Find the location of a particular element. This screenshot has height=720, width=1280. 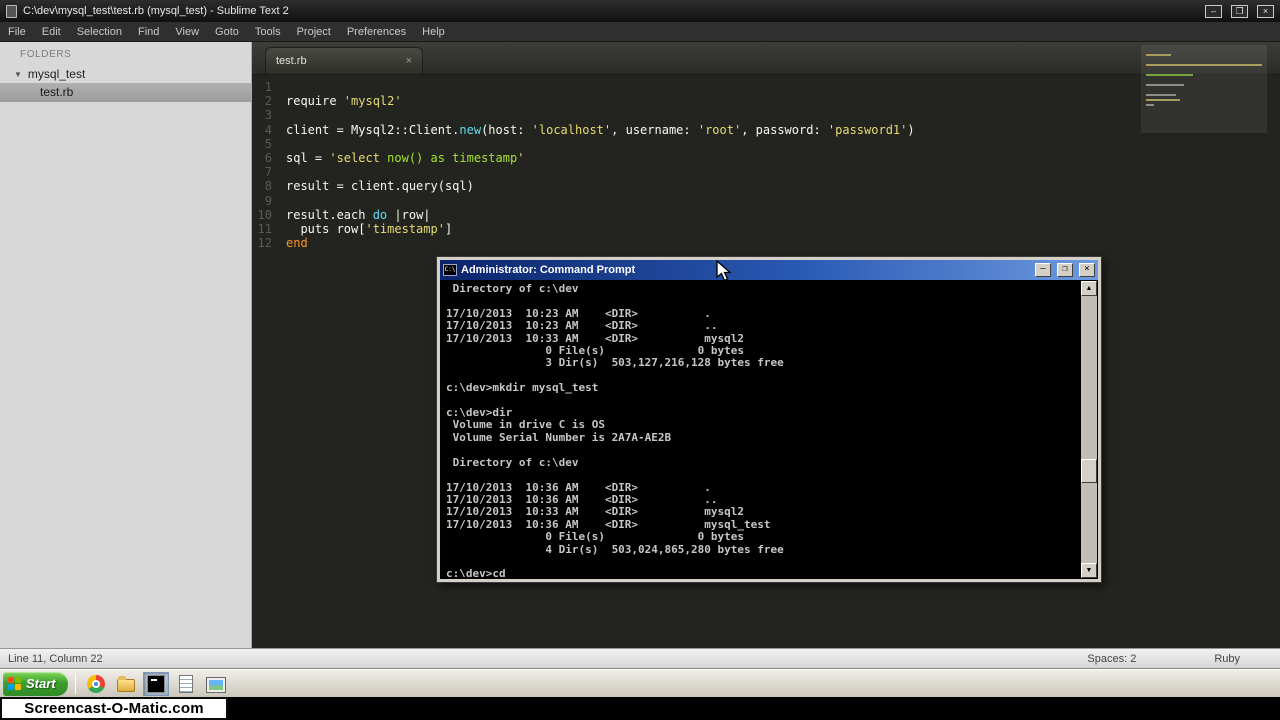

tab-label: test.rb is located at coordinates (291, 61).